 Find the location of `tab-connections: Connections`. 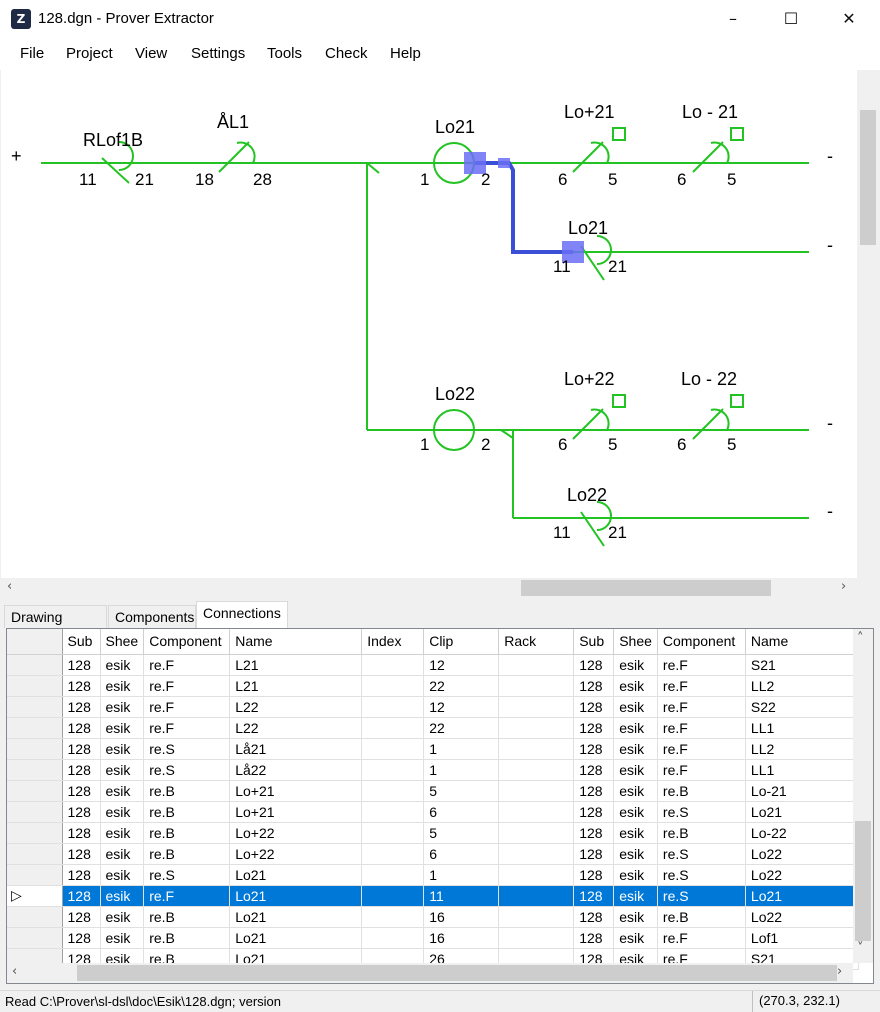

tab-connections: Connections is located at coordinates (242, 615).